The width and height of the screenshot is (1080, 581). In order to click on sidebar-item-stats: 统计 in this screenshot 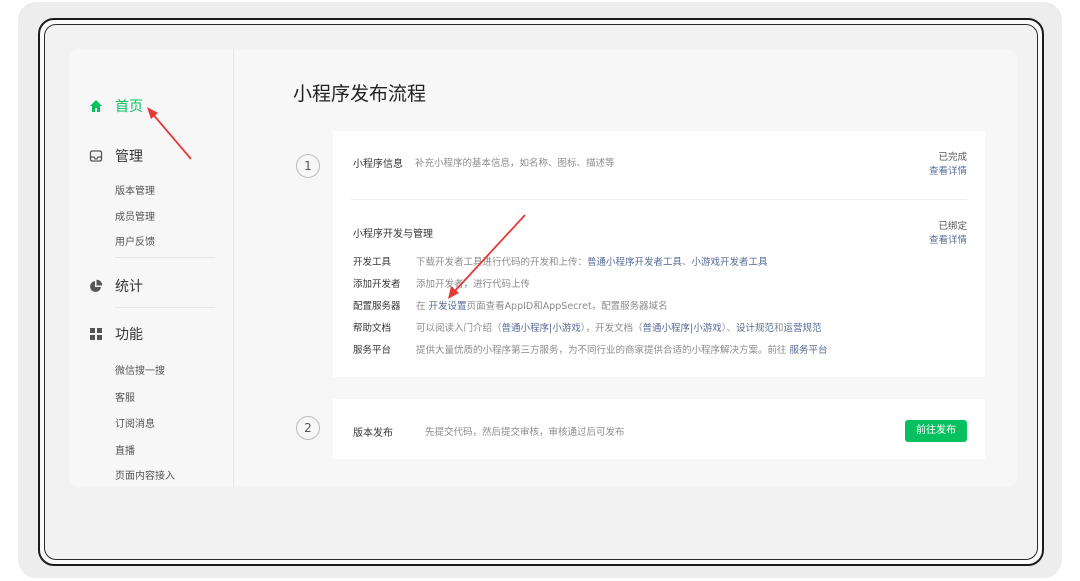, I will do `click(116, 286)`.